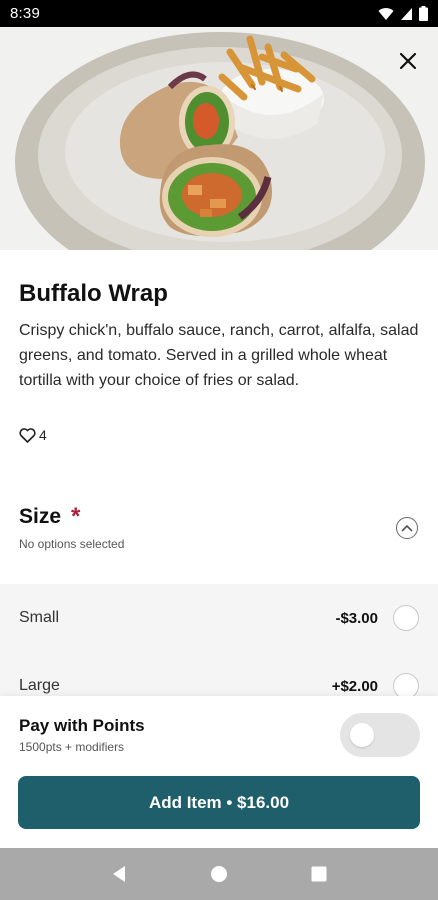 The height and width of the screenshot is (900, 438). I want to click on option-label: Small, so click(39, 617).